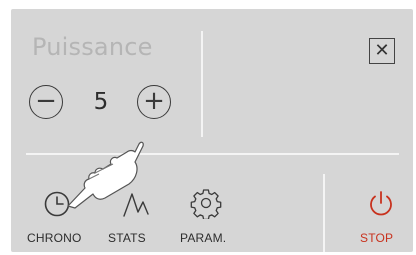  Describe the element at coordinates (203, 238) in the screenshot. I see `params-label: PARAM.` at that location.